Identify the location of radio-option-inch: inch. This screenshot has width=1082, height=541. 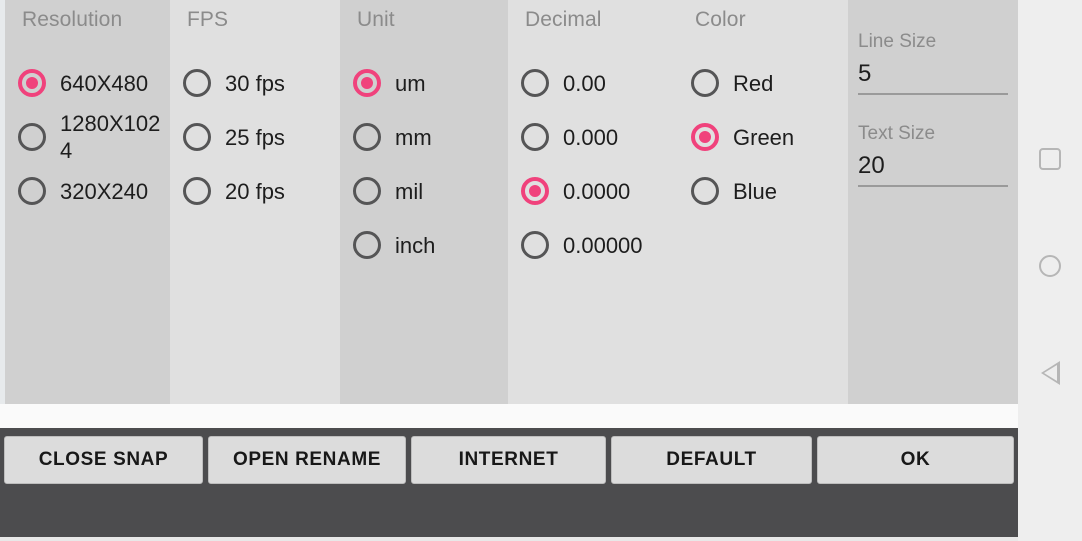
(424, 245).